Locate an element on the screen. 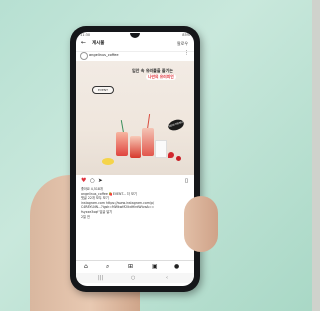 The image size is (320, 311). follow-button: 팔로우 is located at coordinates (182, 43).